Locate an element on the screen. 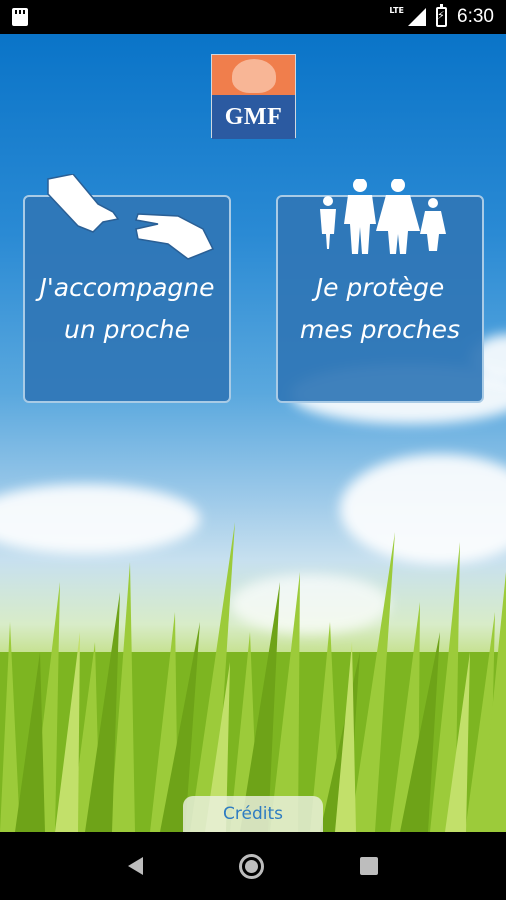 The image size is (506, 900). accompany-relative-label: J'accompagne un proche is located at coordinates (127, 308).